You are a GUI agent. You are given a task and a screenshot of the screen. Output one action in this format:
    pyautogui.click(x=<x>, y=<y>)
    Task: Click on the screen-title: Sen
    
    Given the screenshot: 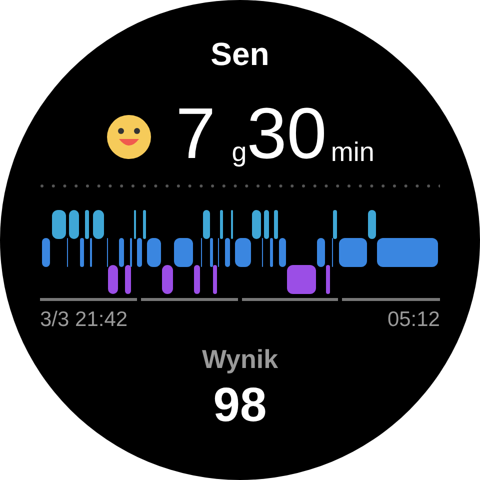 What is the action you would take?
    pyautogui.click(x=240, y=54)
    